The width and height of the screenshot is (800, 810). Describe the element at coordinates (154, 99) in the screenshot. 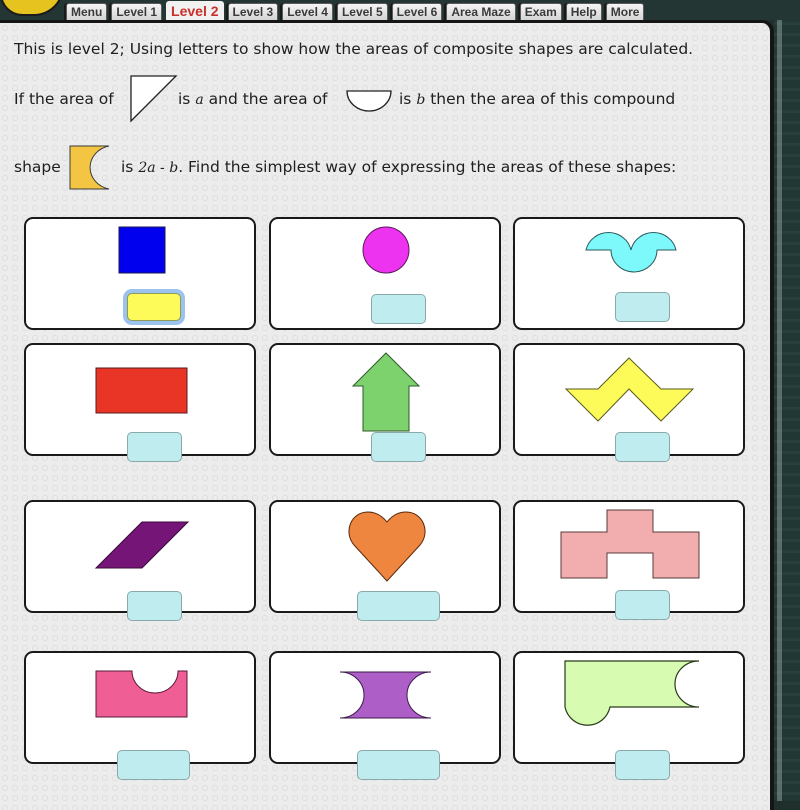

I see `triangle-reference-icon` at that location.